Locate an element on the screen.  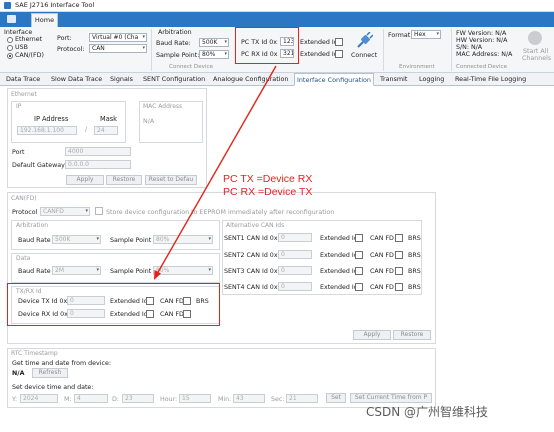
default-gateway-input: 0.0.0.0 is located at coordinates (98, 164).